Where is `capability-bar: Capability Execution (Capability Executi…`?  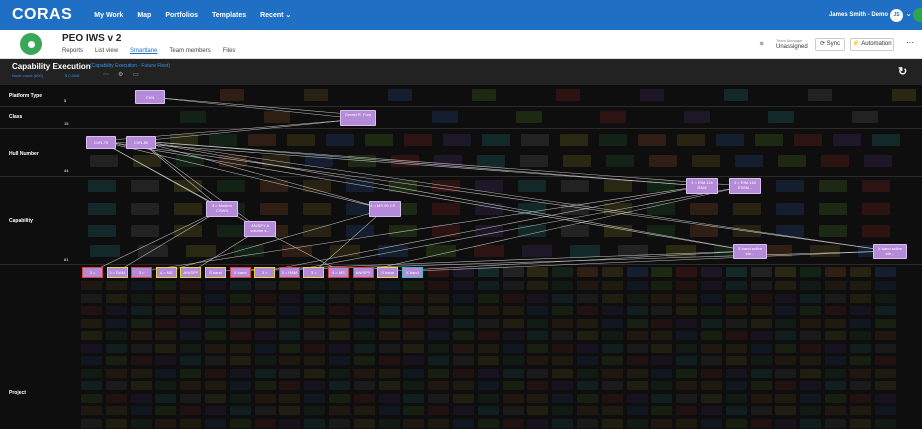 capability-bar: Capability Execution (Capability Executi… is located at coordinates (461, 72).